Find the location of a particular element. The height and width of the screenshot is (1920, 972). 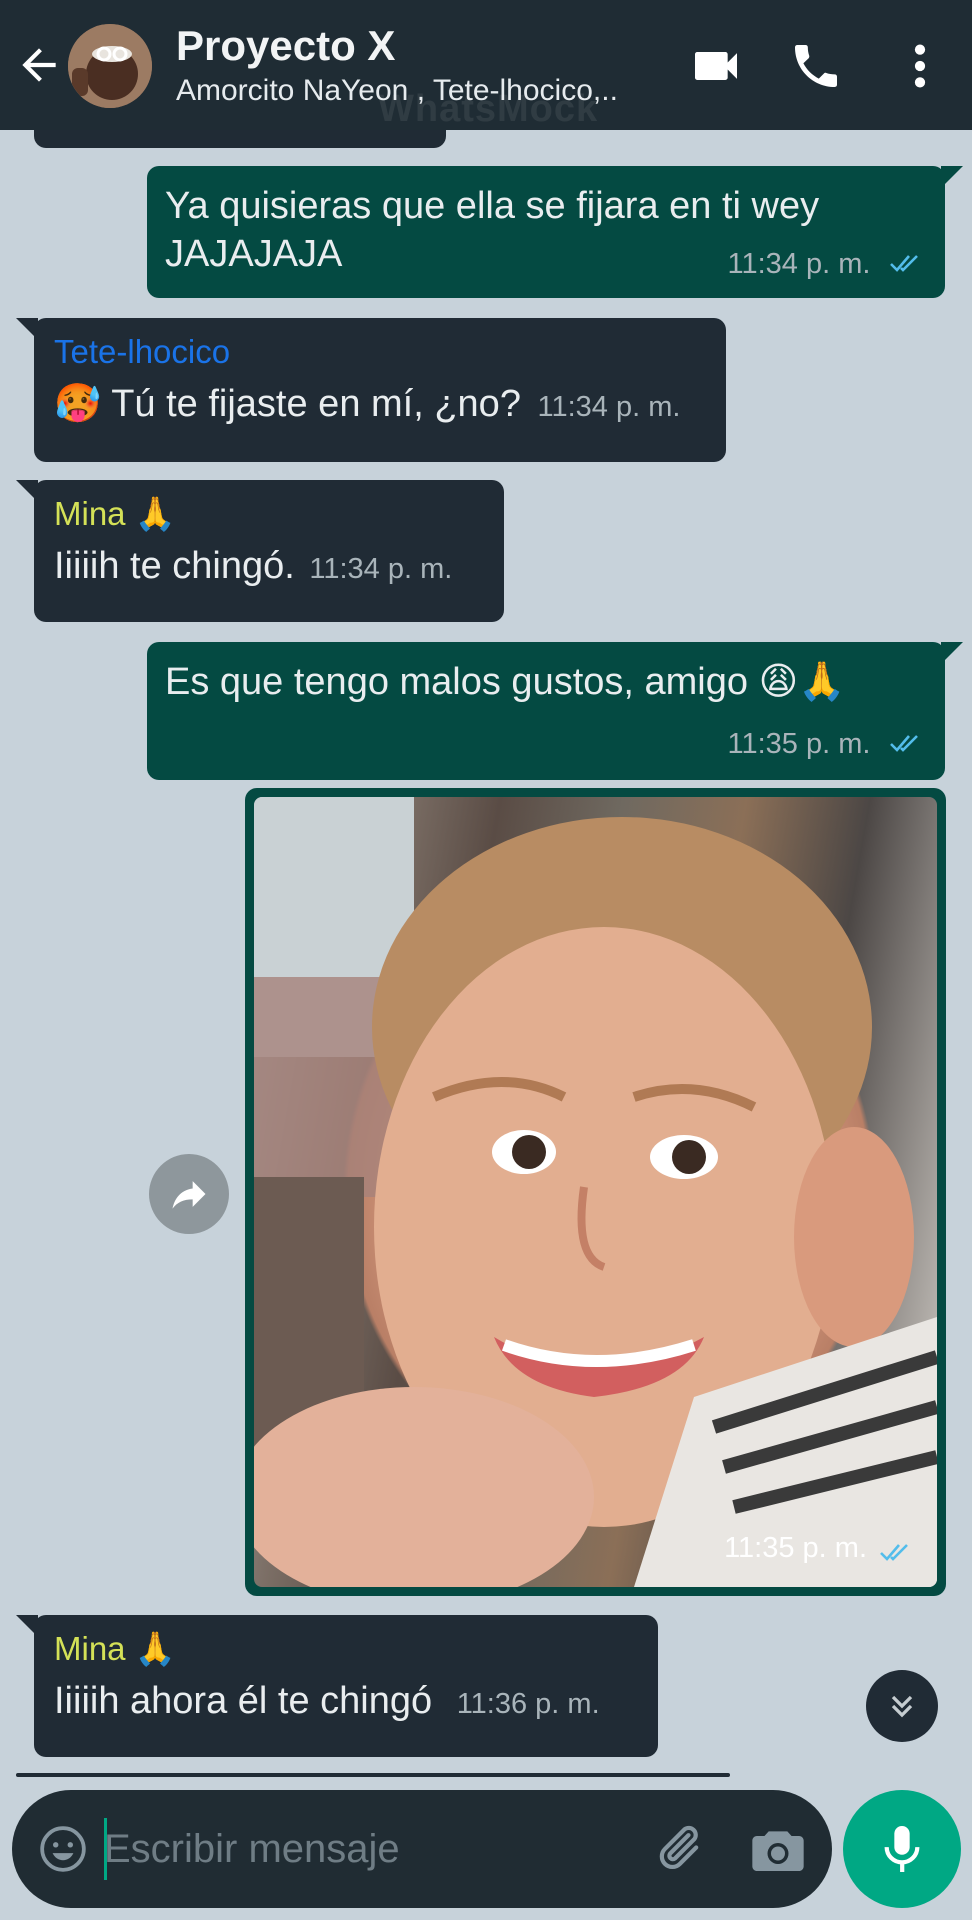

paperclip-icon is located at coordinates (679, 1847).